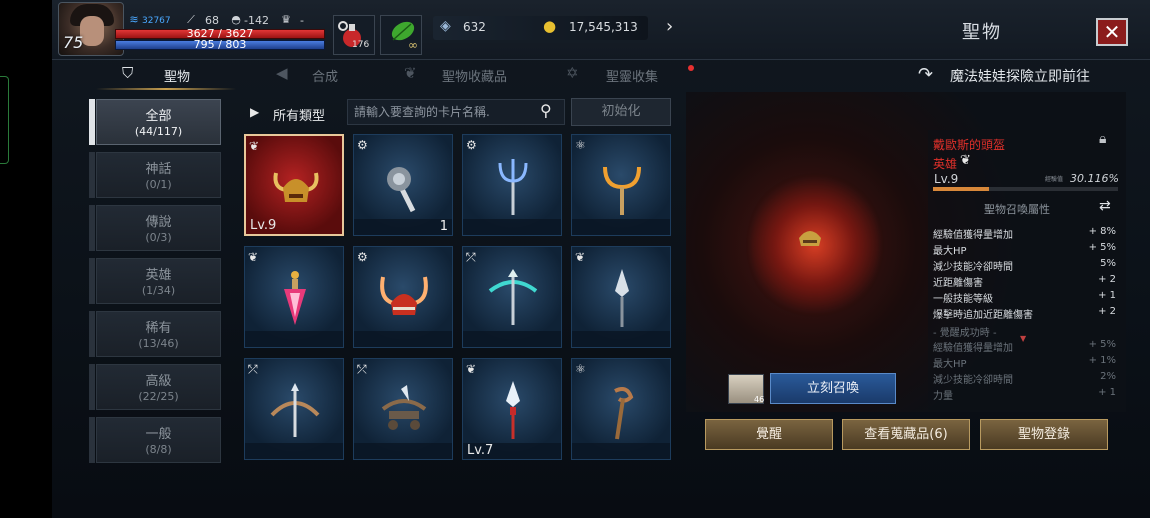 The height and width of the screenshot is (518, 1150). Describe the element at coordinates (632, 75) in the screenshot. I see `tab-spirit-collection: 聖靈收集` at that location.